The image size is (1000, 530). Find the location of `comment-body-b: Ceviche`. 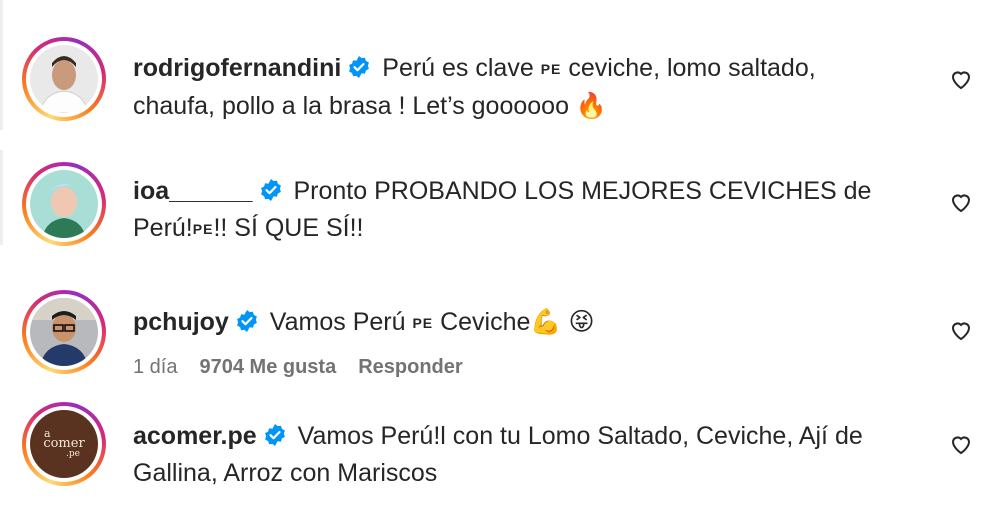

comment-body-b: Ceviche is located at coordinates (482, 322).